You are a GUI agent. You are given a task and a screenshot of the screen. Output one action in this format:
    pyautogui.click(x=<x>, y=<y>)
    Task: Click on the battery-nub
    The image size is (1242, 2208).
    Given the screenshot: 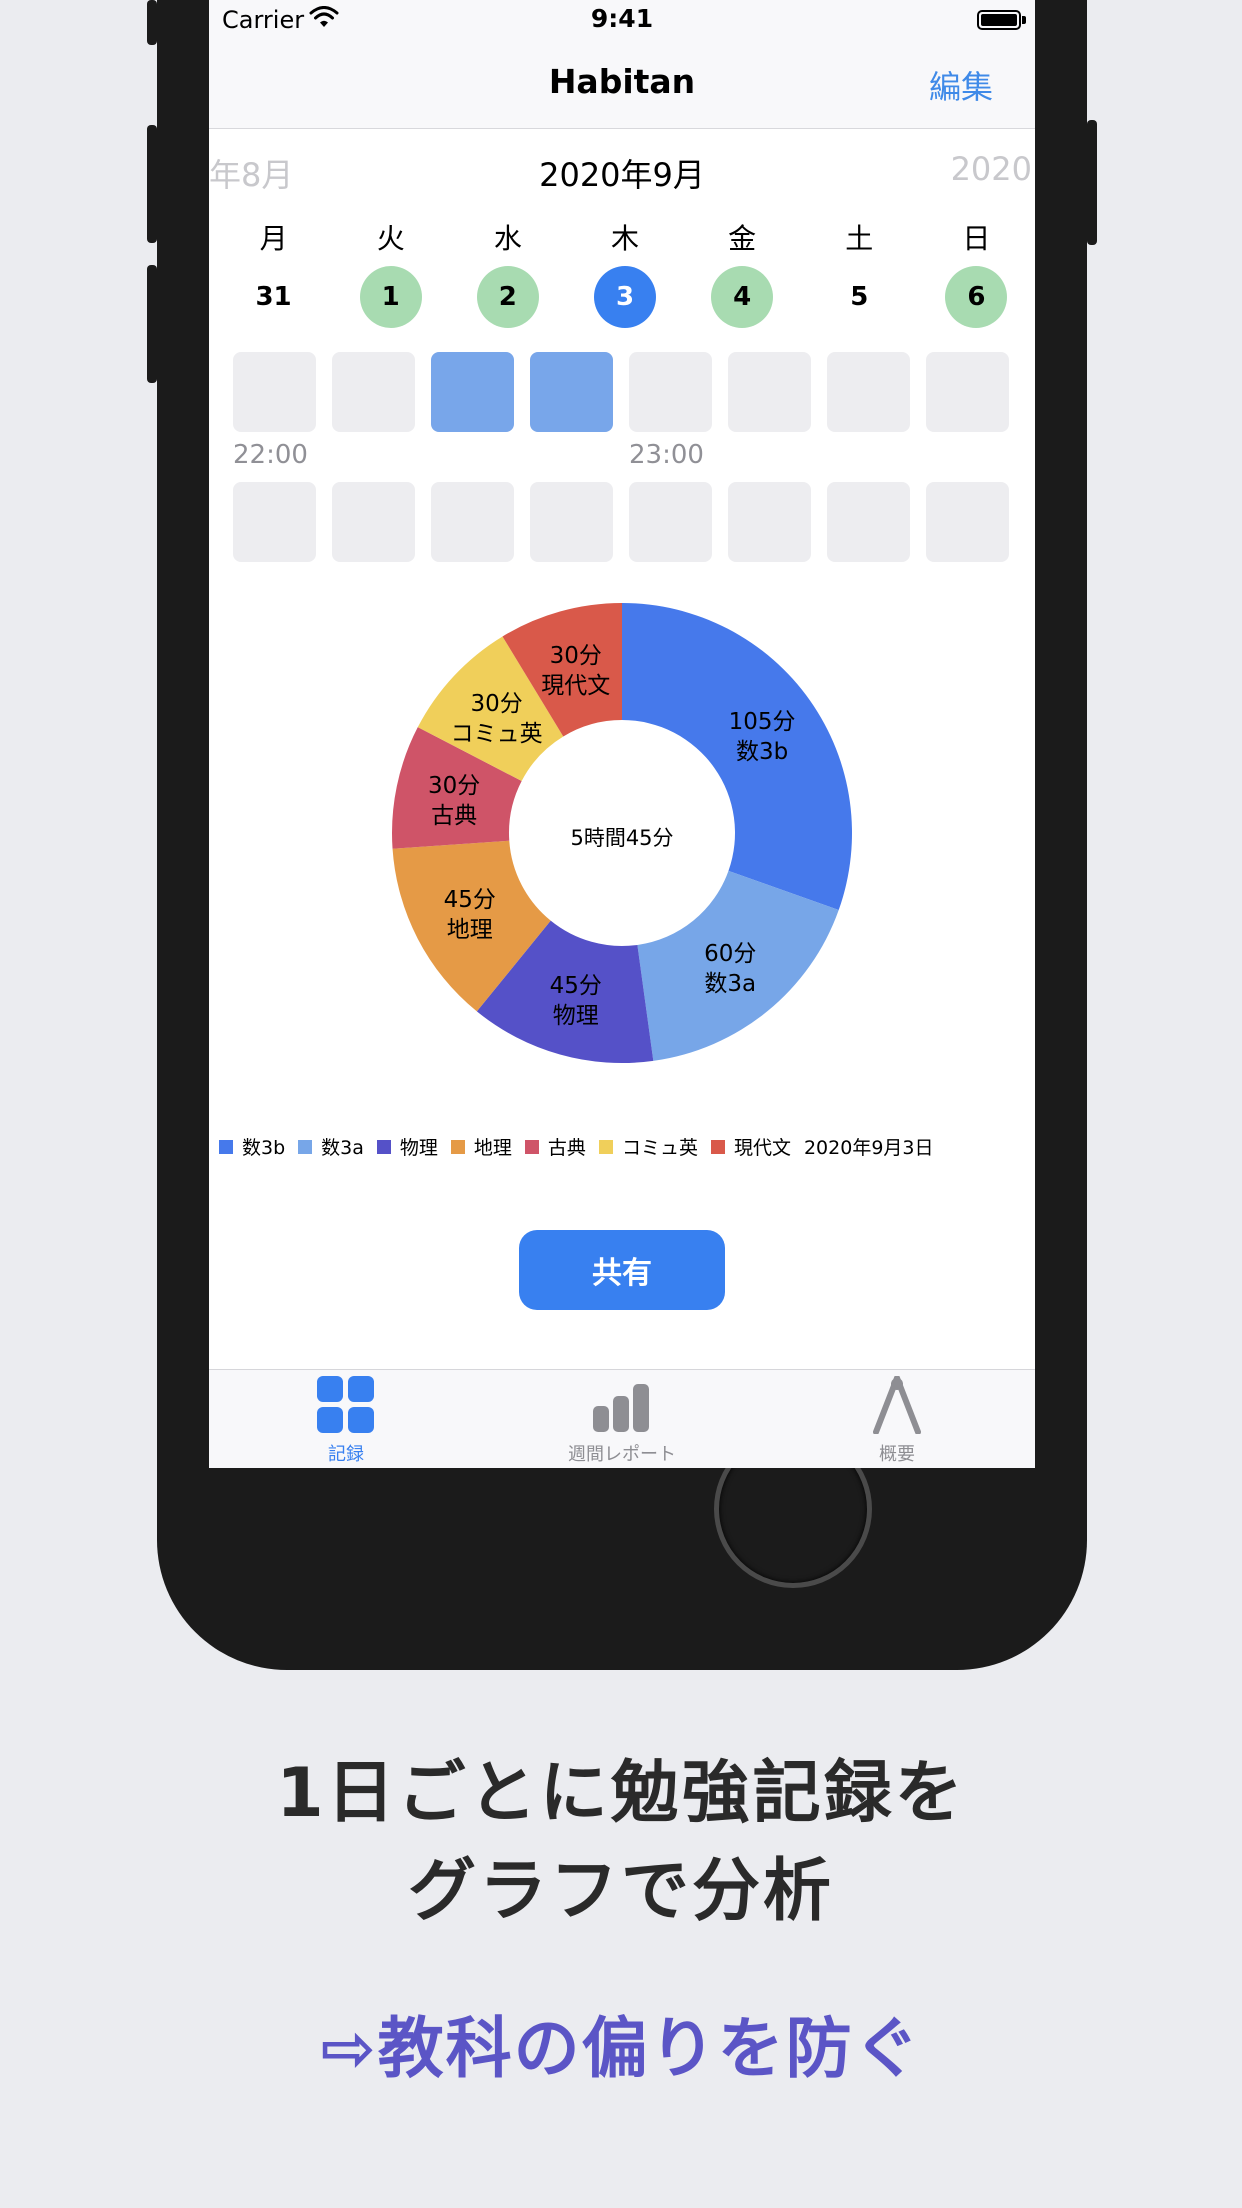 What is the action you would take?
    pyautogui.click(x=1024, y=20)
    